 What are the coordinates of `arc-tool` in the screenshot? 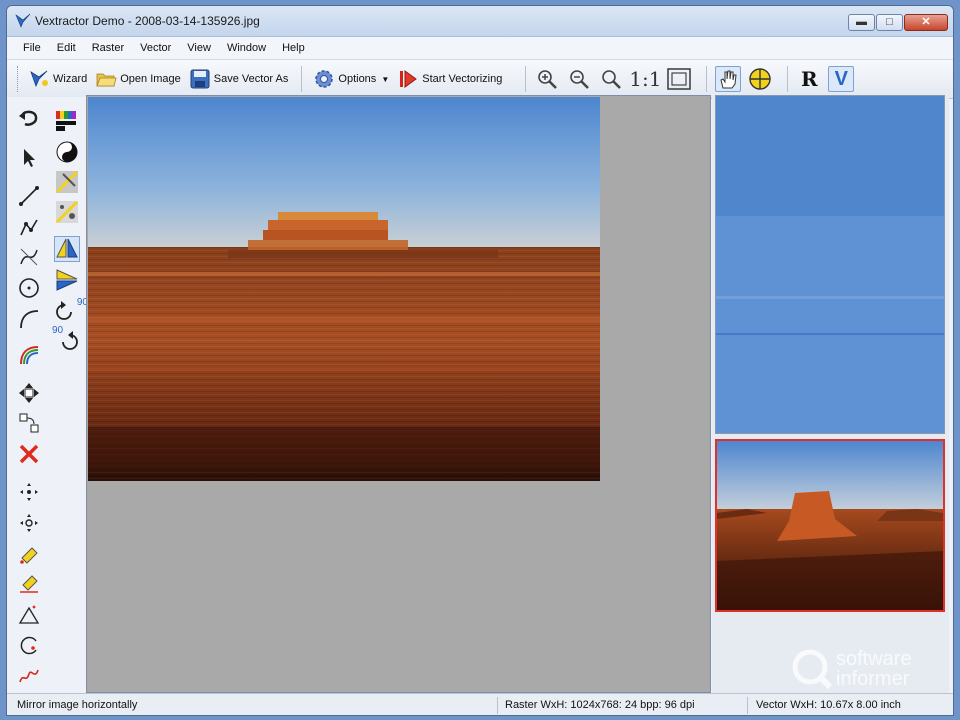 It's located at (29, 319).